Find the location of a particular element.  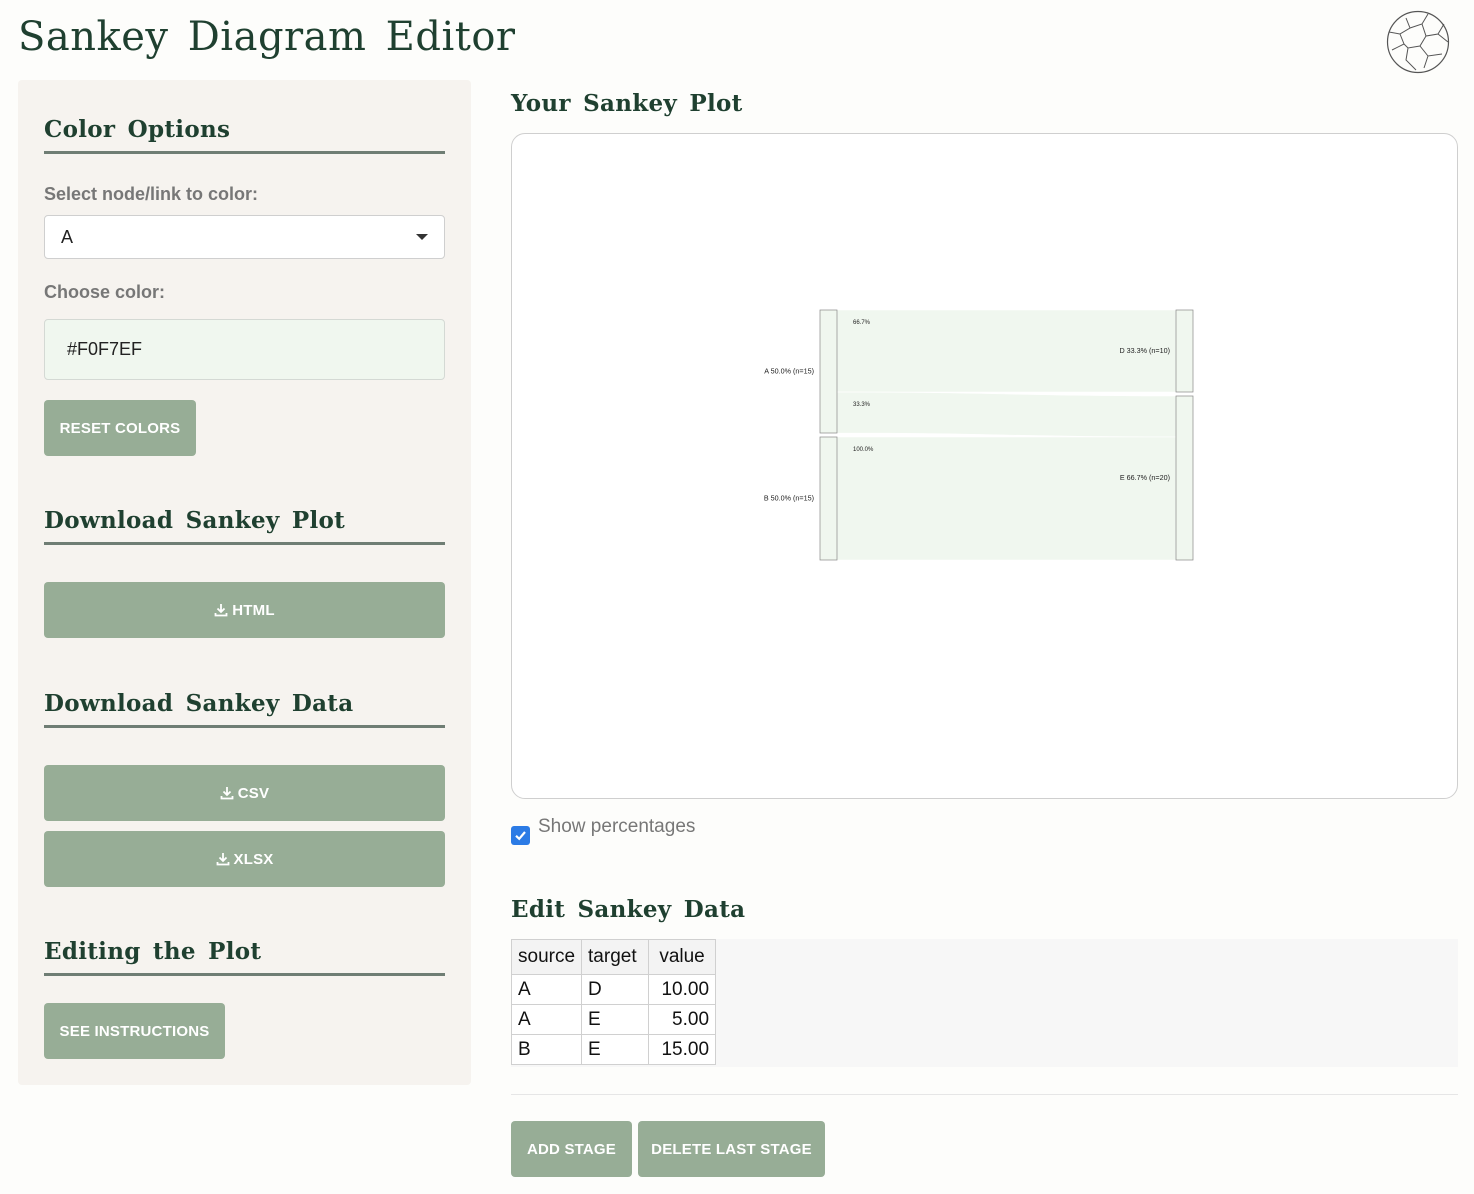

add-stage-label: ADD STAGE is located at coordinates (571, 1149).